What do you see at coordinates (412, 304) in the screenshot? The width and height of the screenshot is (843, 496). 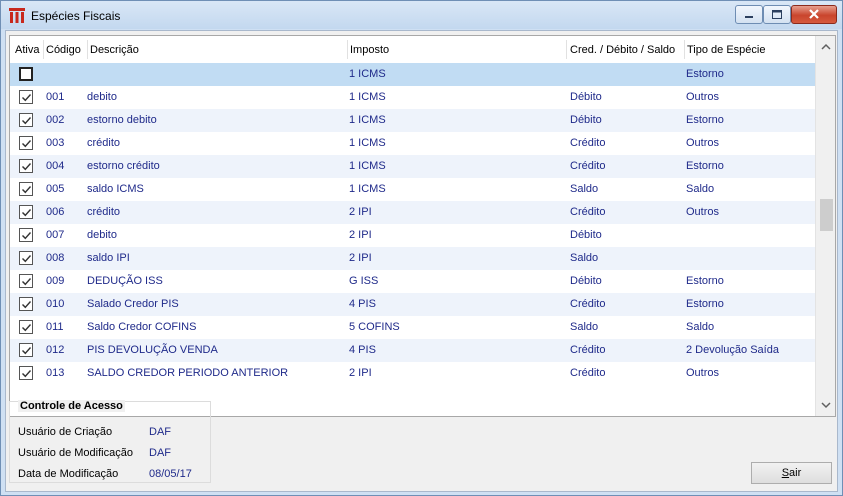 I see `table-row: 010 Salado Credor PIS 4 PIS Crédito Estorno` at bounding box center [412, 304].